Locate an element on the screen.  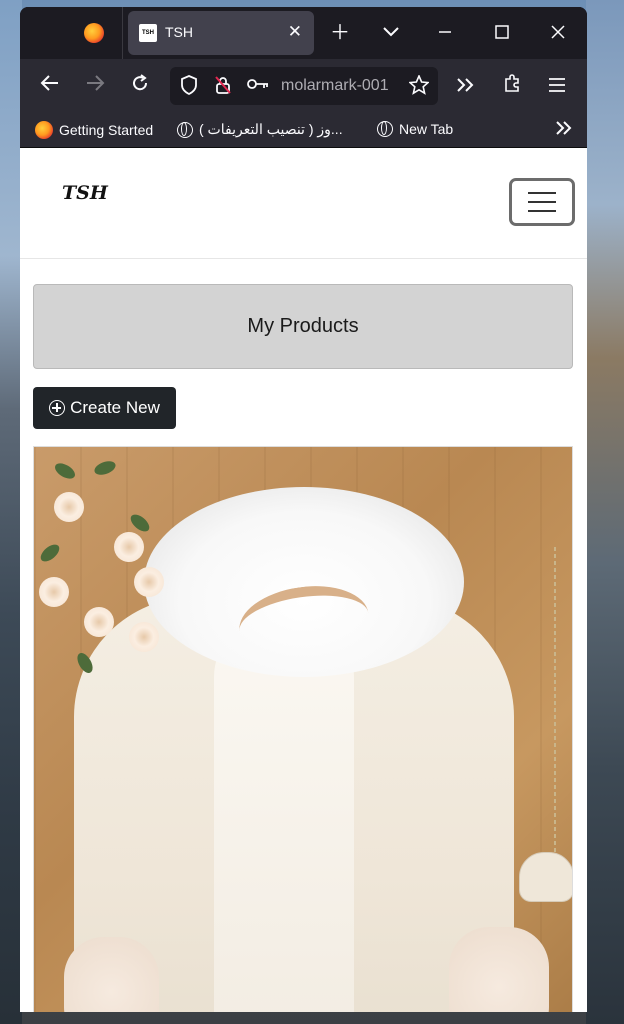
url-text: molarmark-001 is located at coordinates (339, 86).